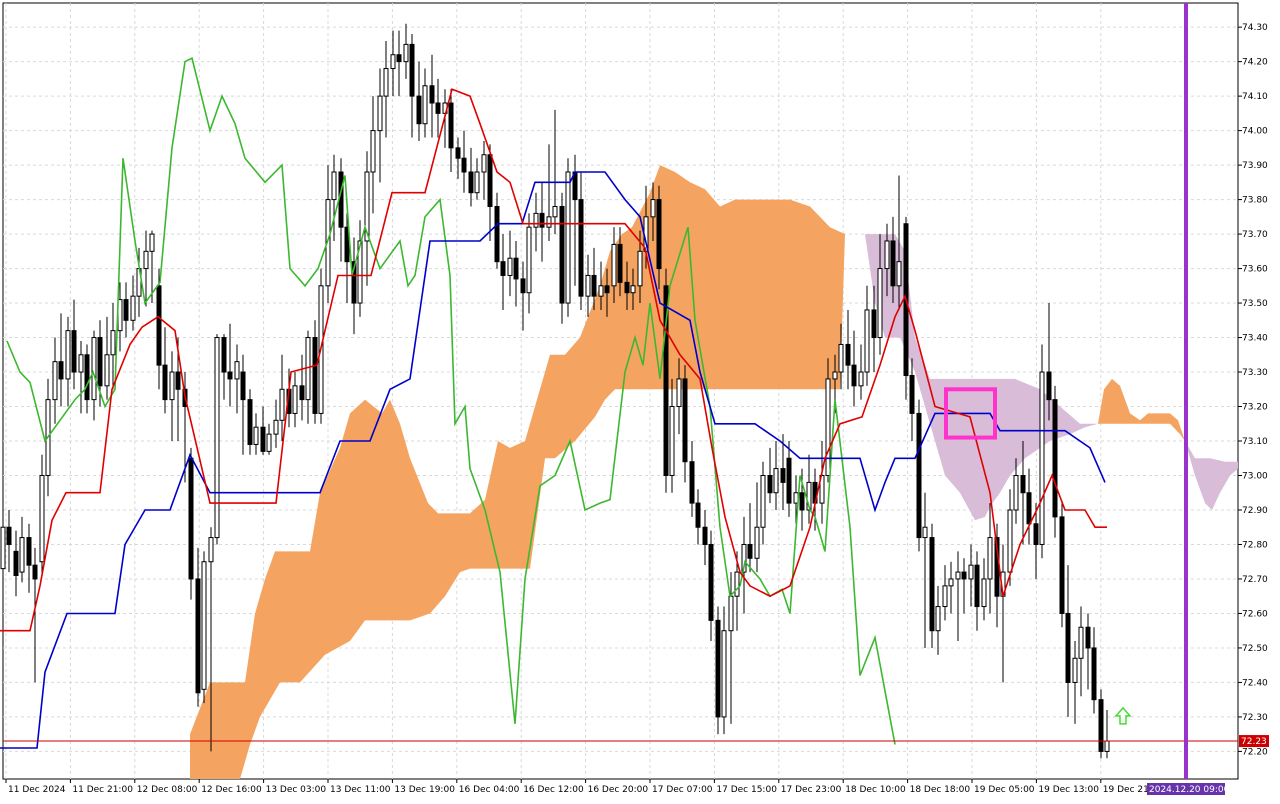 The height and width of the screenshot is (804, 1280). What do you see at coordinates (1255, 304) in the screenshot?
I see `y-tick-label: 73.50` at bounding box center [1255, 304].